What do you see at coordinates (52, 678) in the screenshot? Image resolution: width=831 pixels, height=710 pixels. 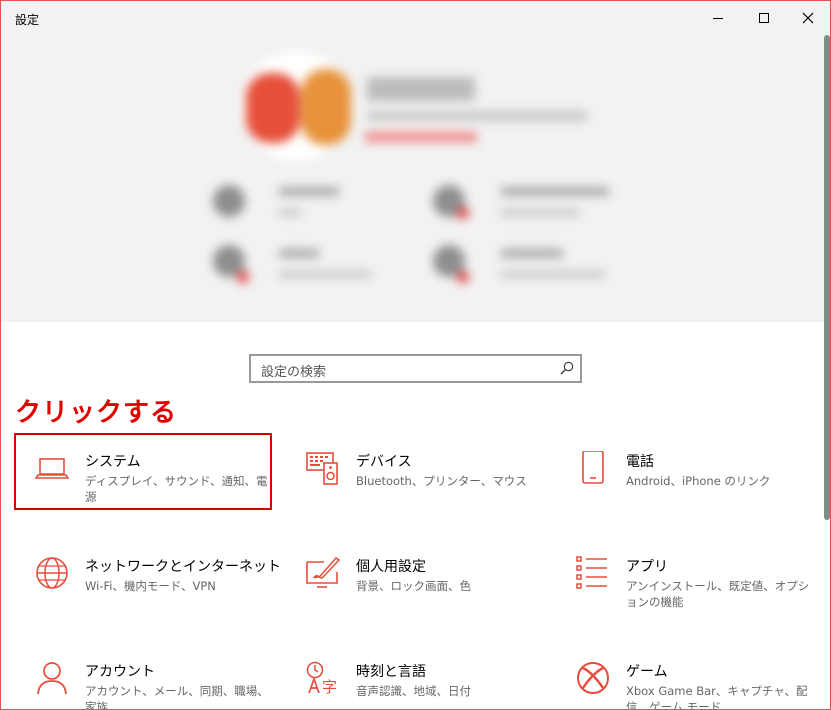 I see `person-icon` at bounding box center [52, 678].